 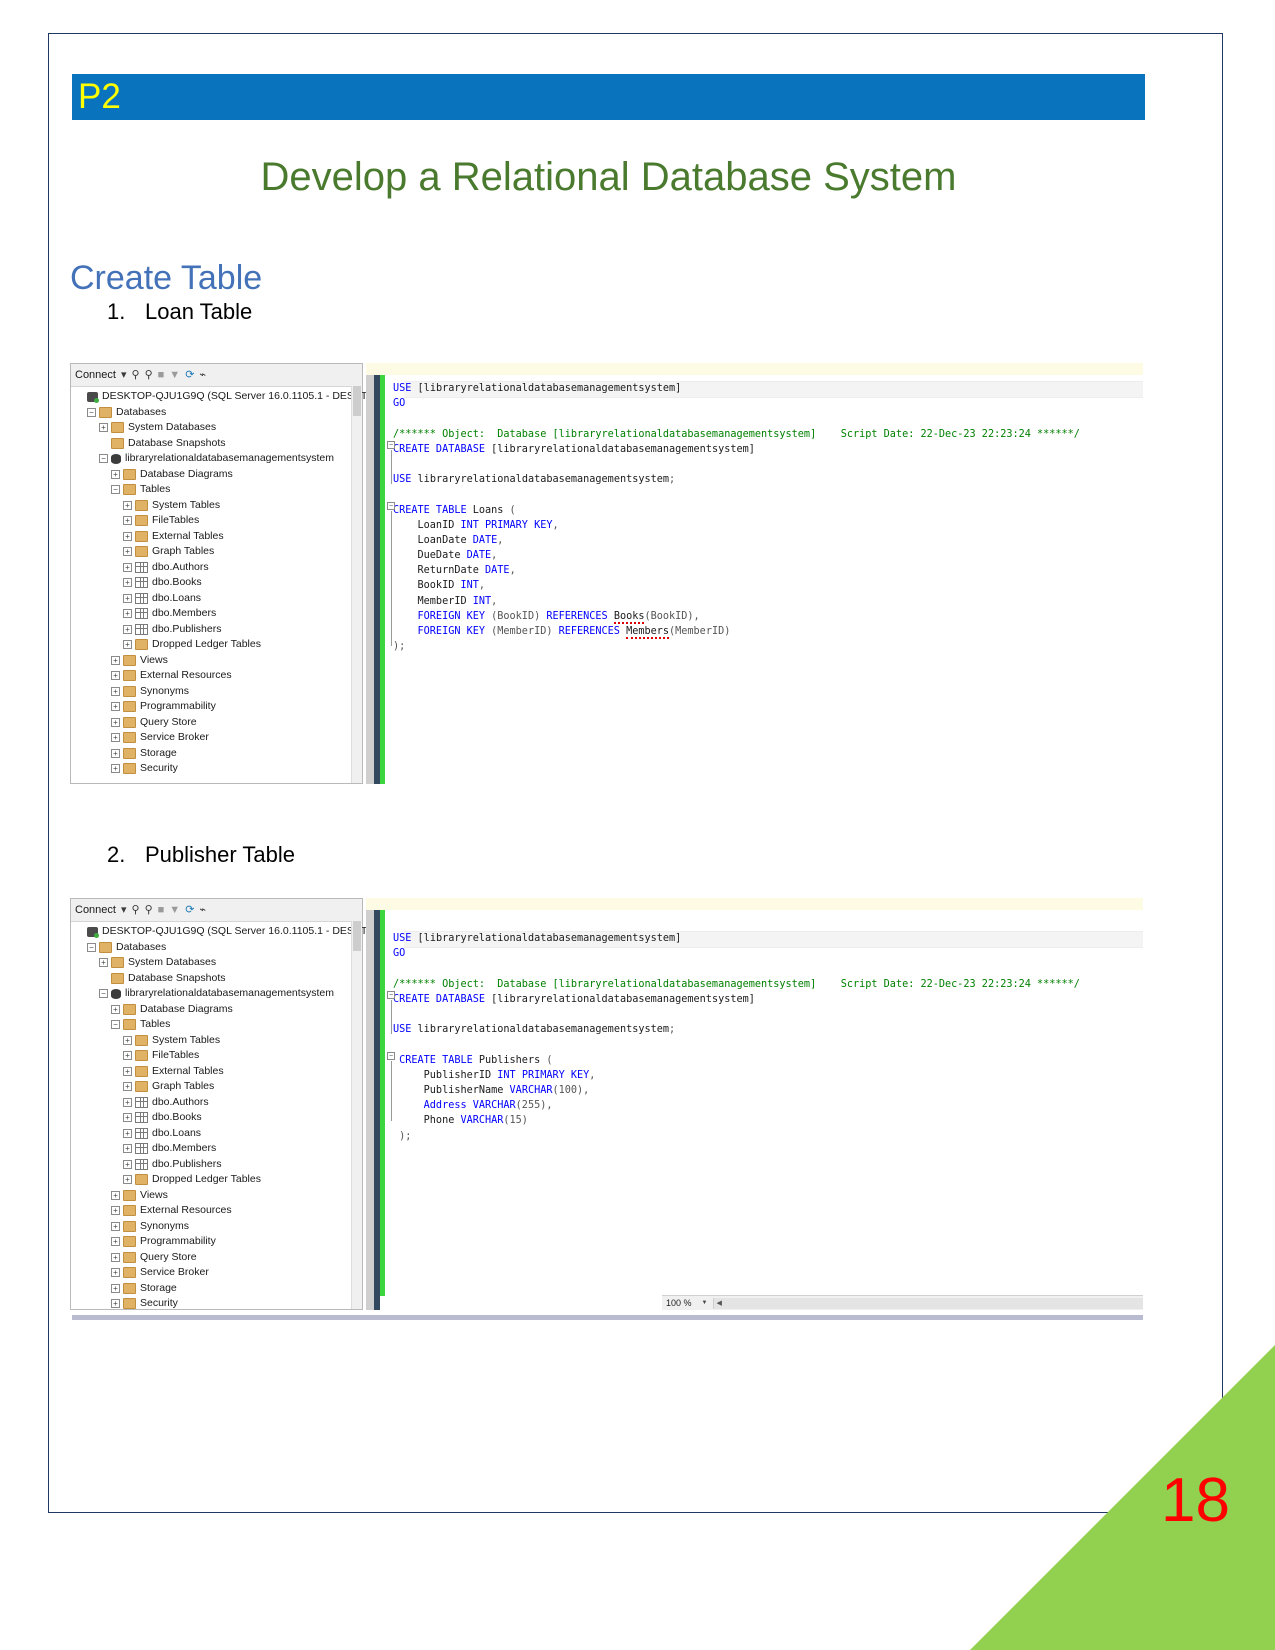 I want to click on tree-node: + Database Diagrams, so click(x=216, y=1010).